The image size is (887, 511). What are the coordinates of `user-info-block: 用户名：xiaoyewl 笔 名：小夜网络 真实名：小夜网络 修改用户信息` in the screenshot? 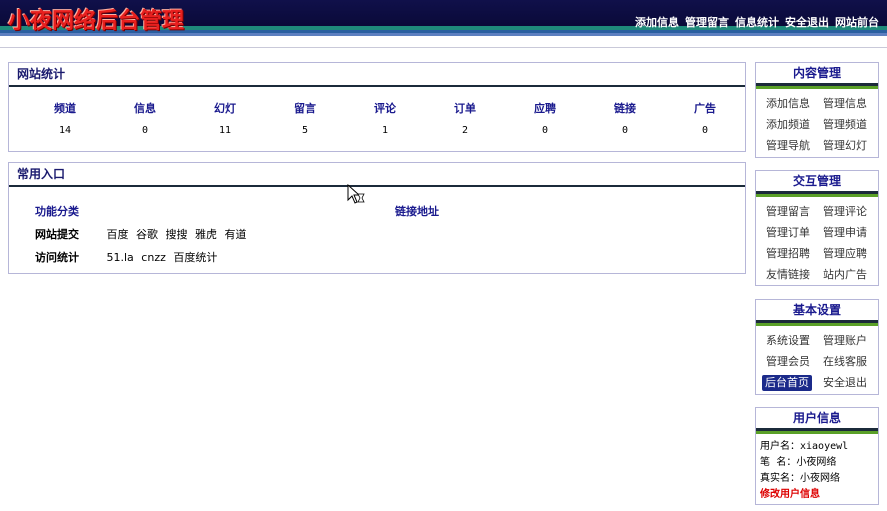 It's located at (817, 469).